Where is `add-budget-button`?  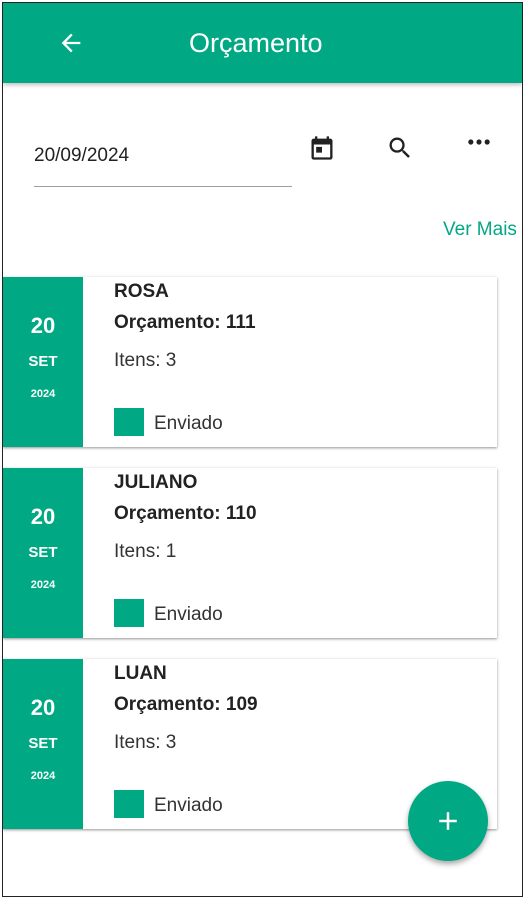
add-budget-button is located at coordinates (448, 821).